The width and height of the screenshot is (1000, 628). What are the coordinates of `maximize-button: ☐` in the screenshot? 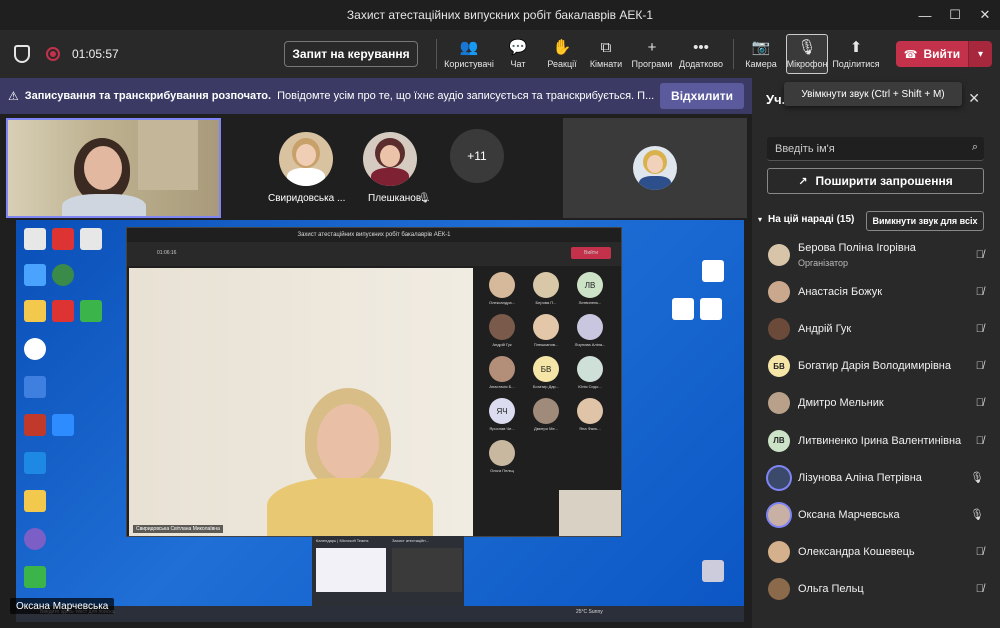 It's located at (955, 15).